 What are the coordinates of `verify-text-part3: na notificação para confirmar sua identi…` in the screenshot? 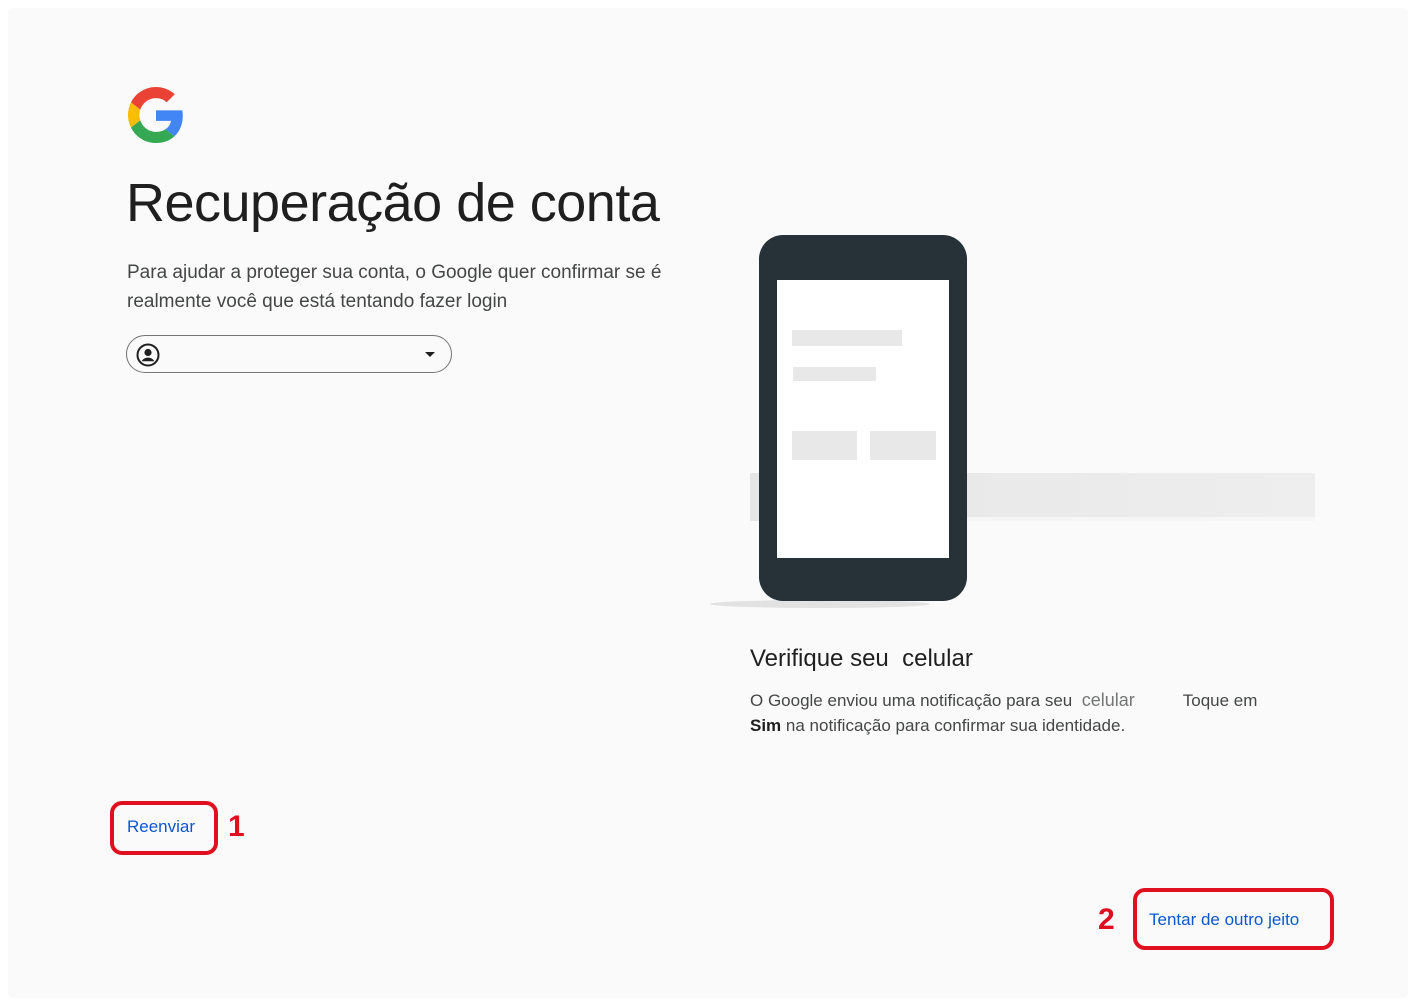 It's located at (955, 725).